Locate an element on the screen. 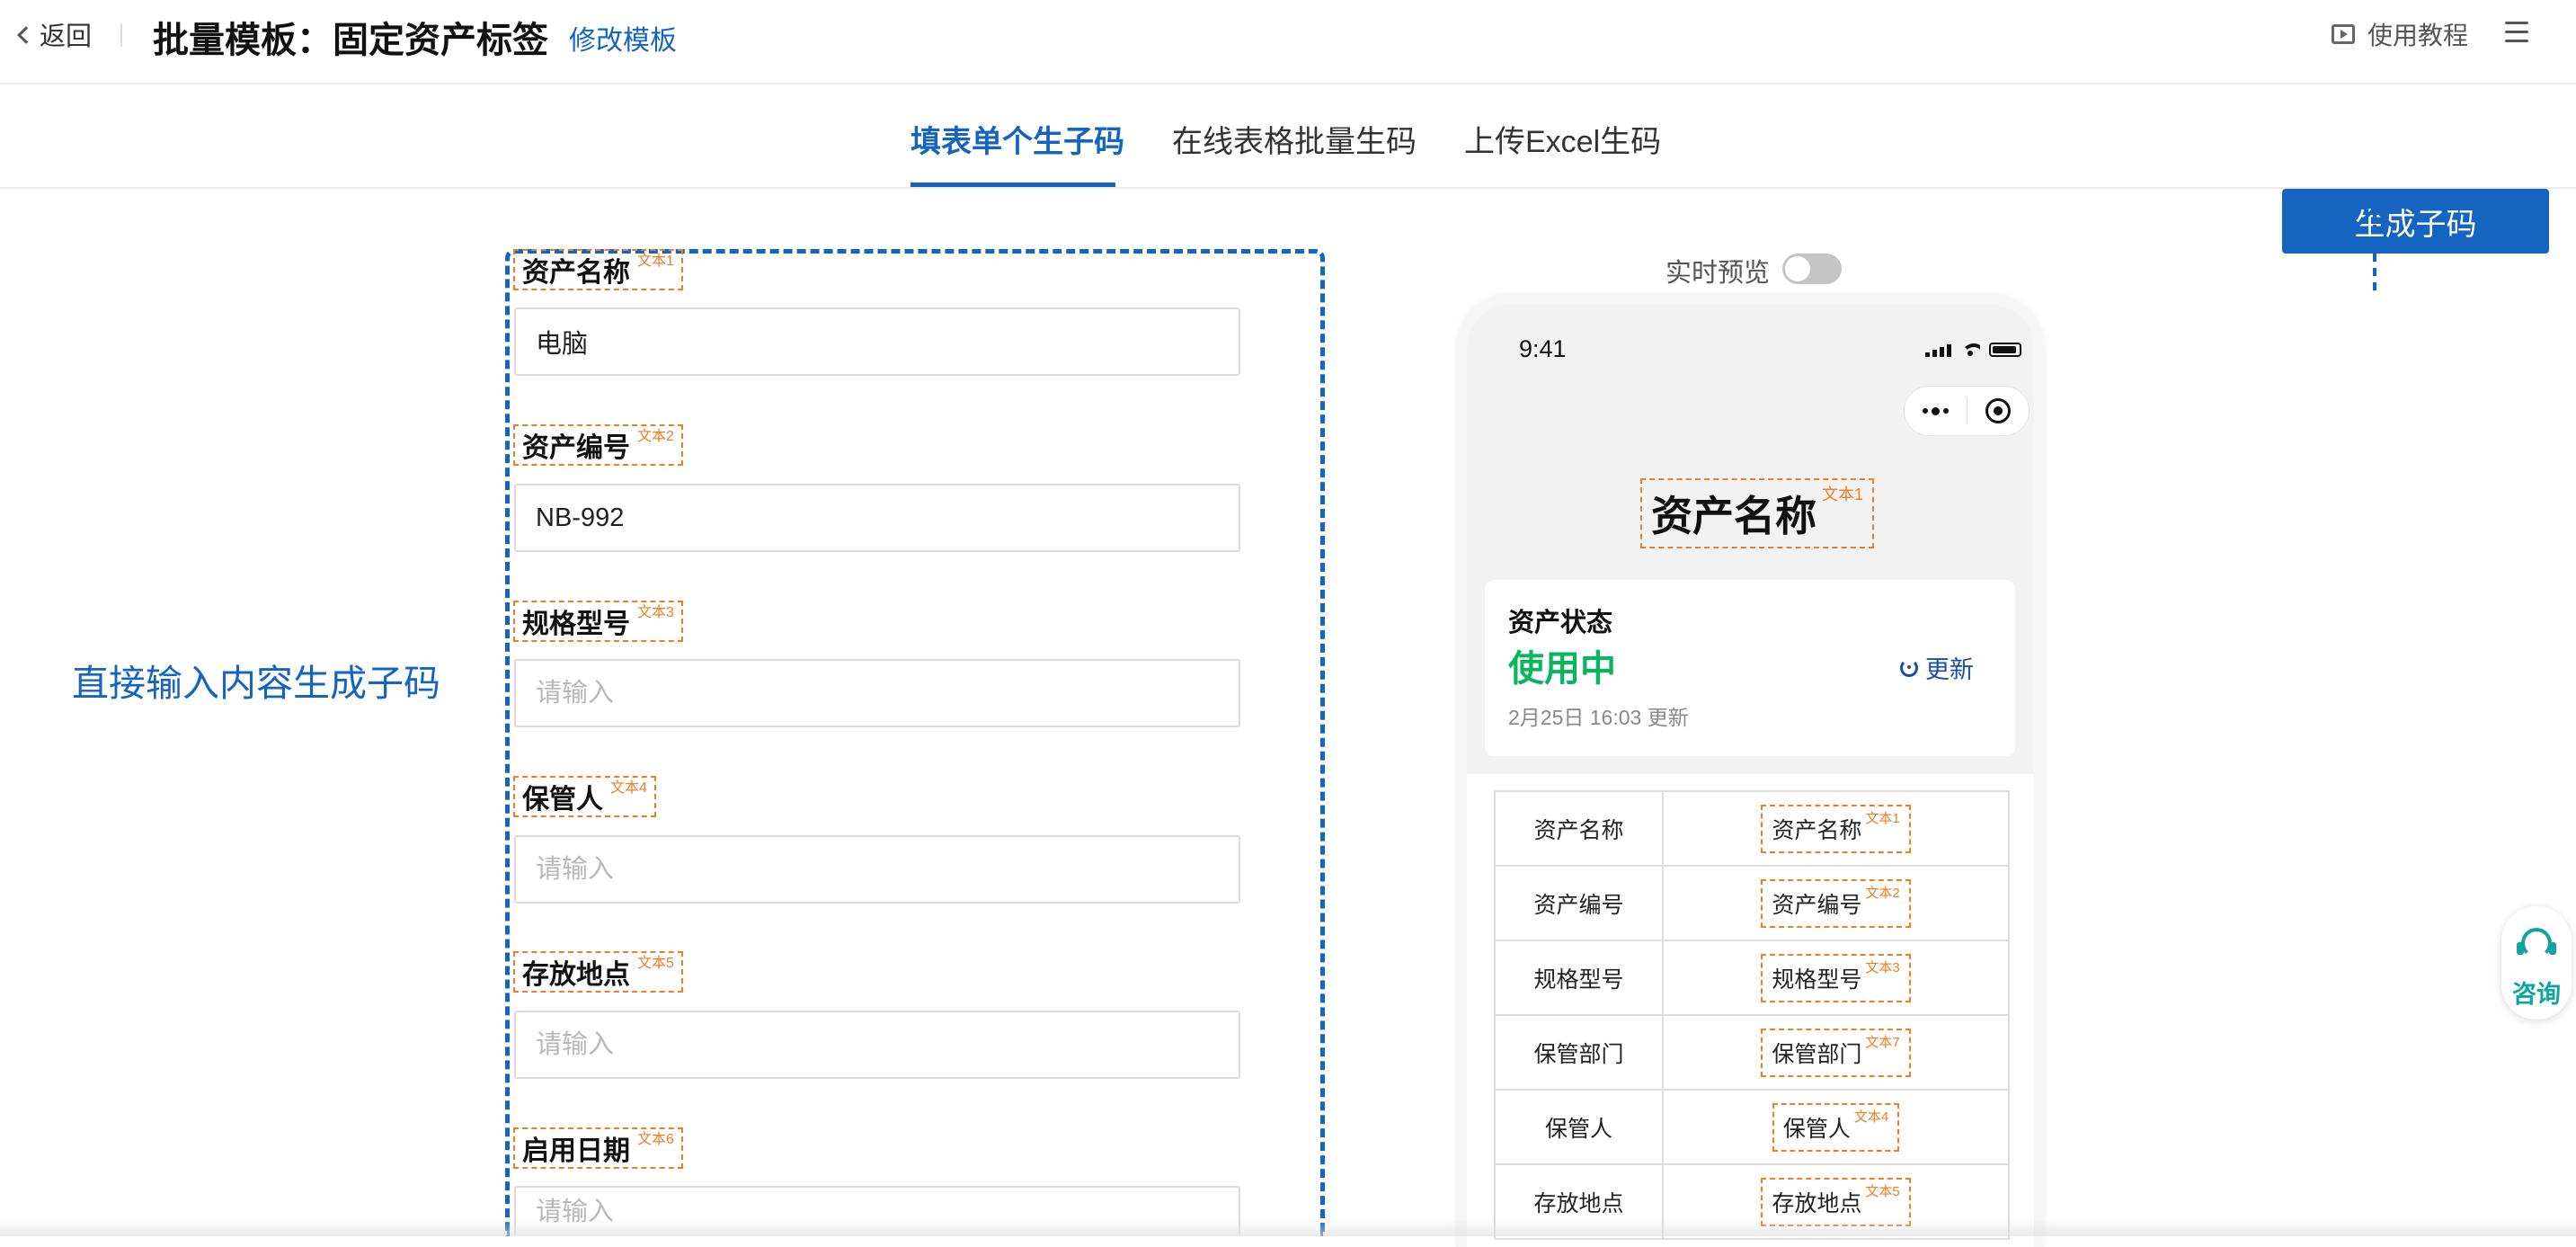 The width and height of the screenshot is (2576, 1247). location-input is located at coordinates (877, 1045).